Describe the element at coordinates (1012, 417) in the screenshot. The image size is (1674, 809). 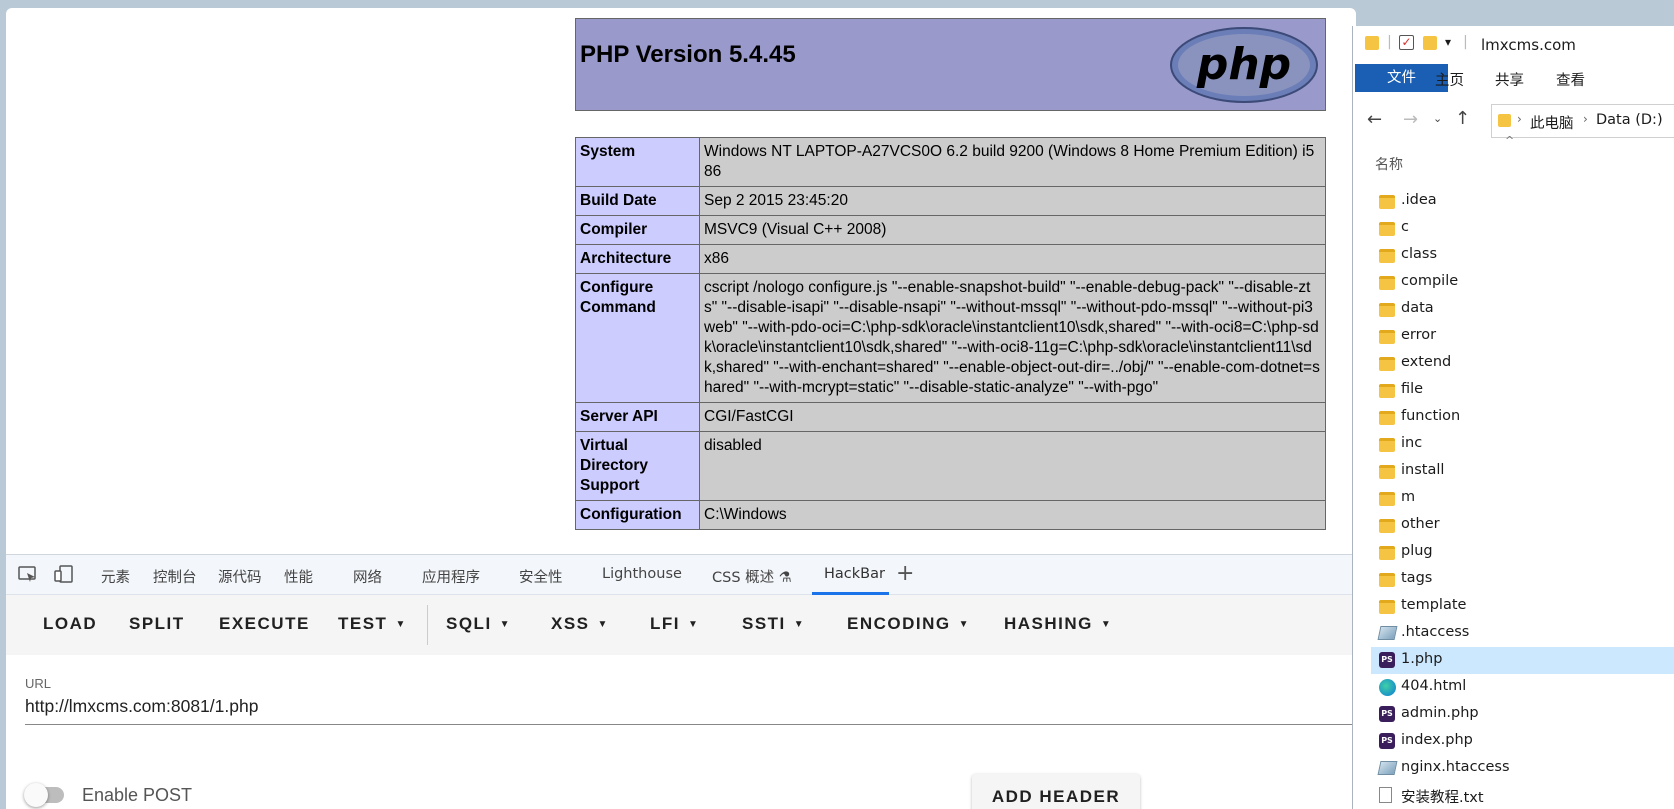
I see `phpinfo-value: CGI/FastCGI` at that location.